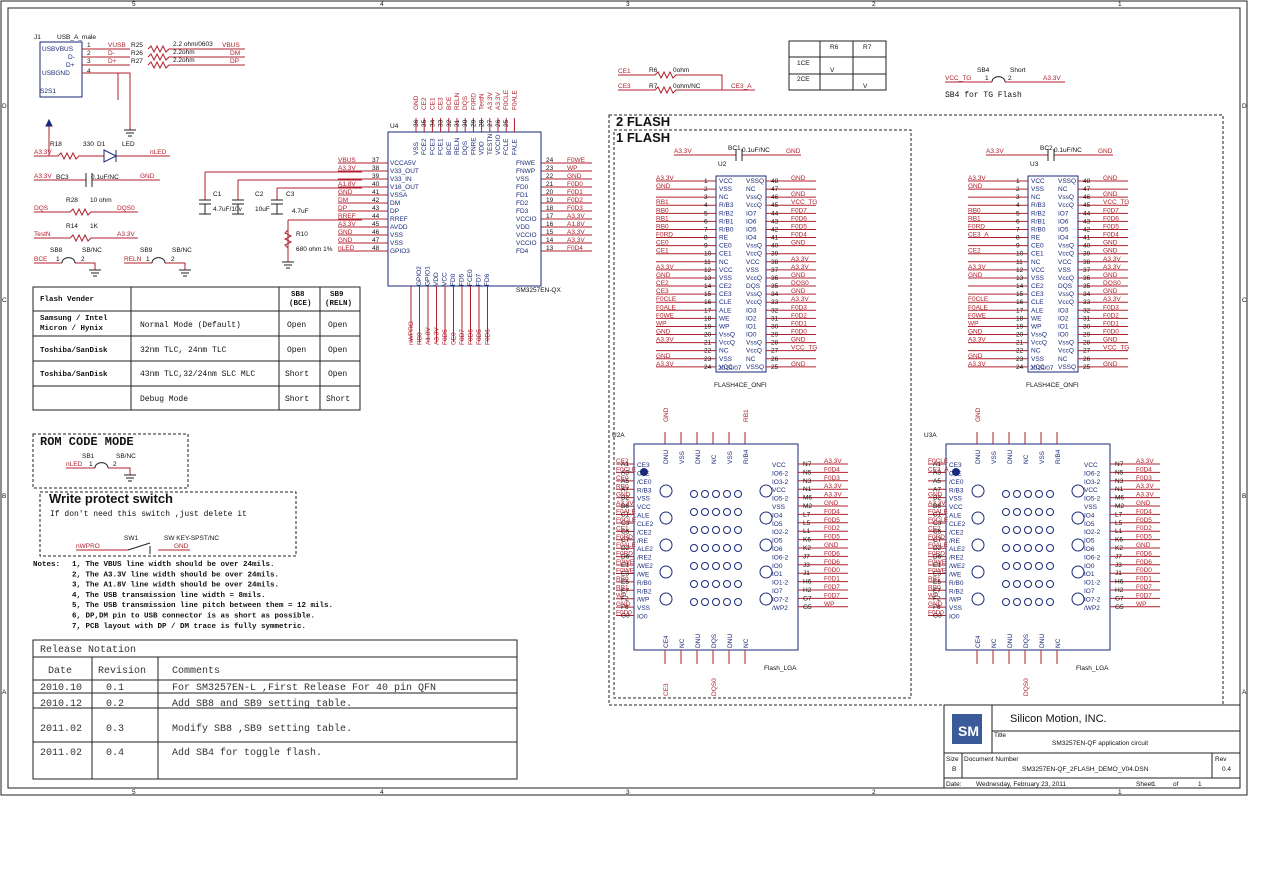 The image size is (1263, 893). Describe the element at coordinates (1021, 784) in the screenshot. I see `date-value: Wednesday, February 23, 2011` at that location.